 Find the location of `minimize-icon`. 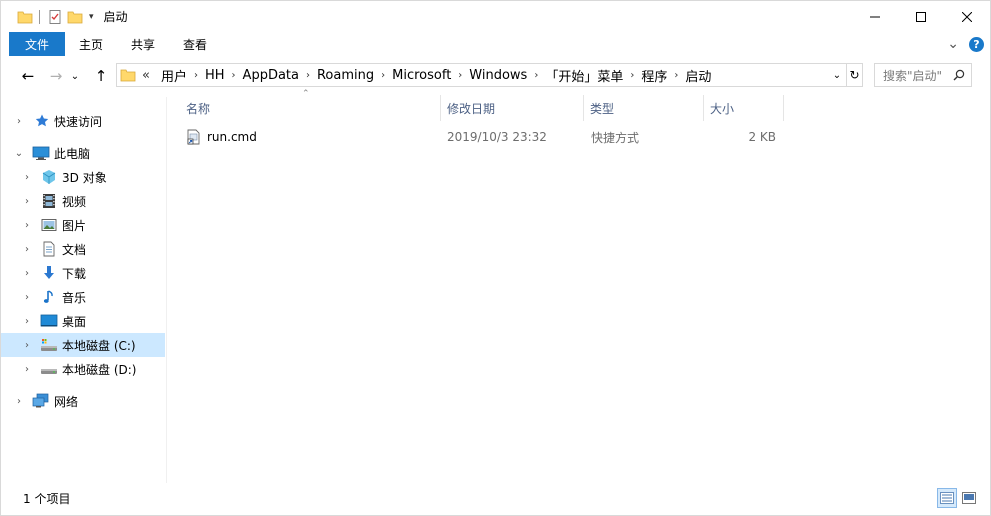

minimize-icon is located at coordinates (875, 16).